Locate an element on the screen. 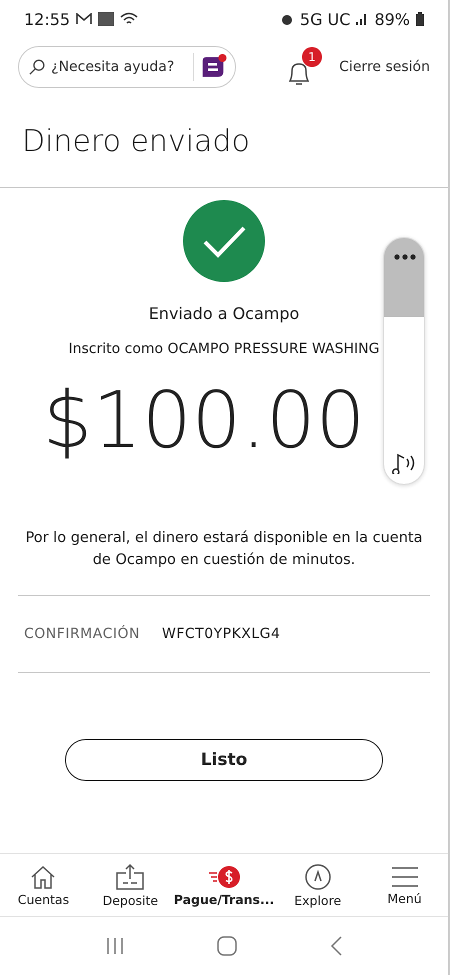  mail-icon is located at coordinates (84, 19).